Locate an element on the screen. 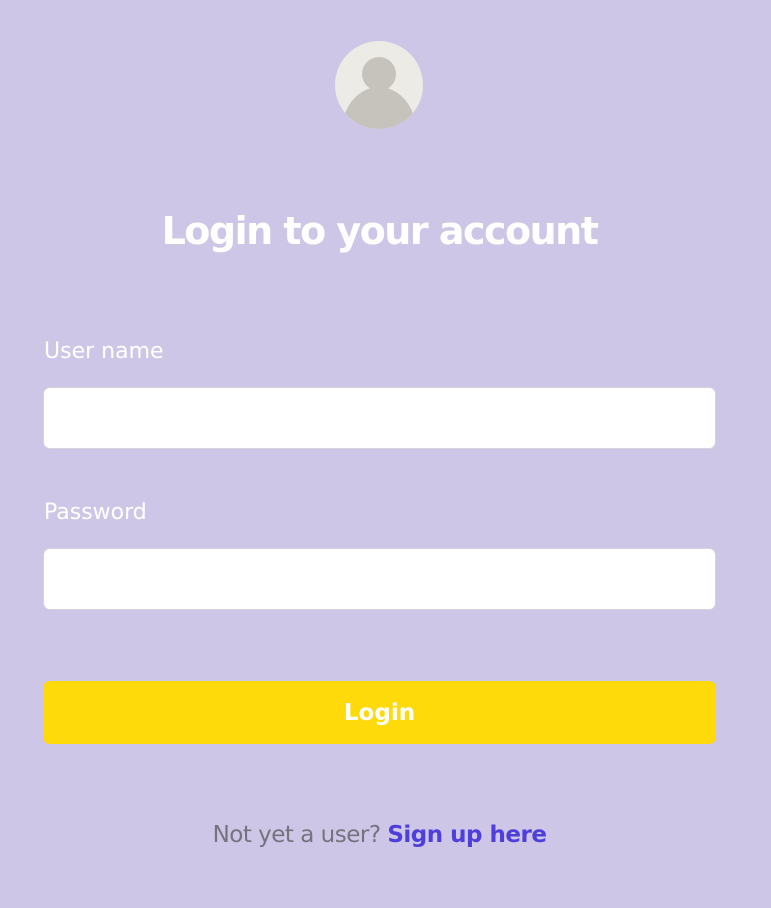 The width and height of the screenshot is (771, 908). username-label: User name is located at coordinates (104, 351).